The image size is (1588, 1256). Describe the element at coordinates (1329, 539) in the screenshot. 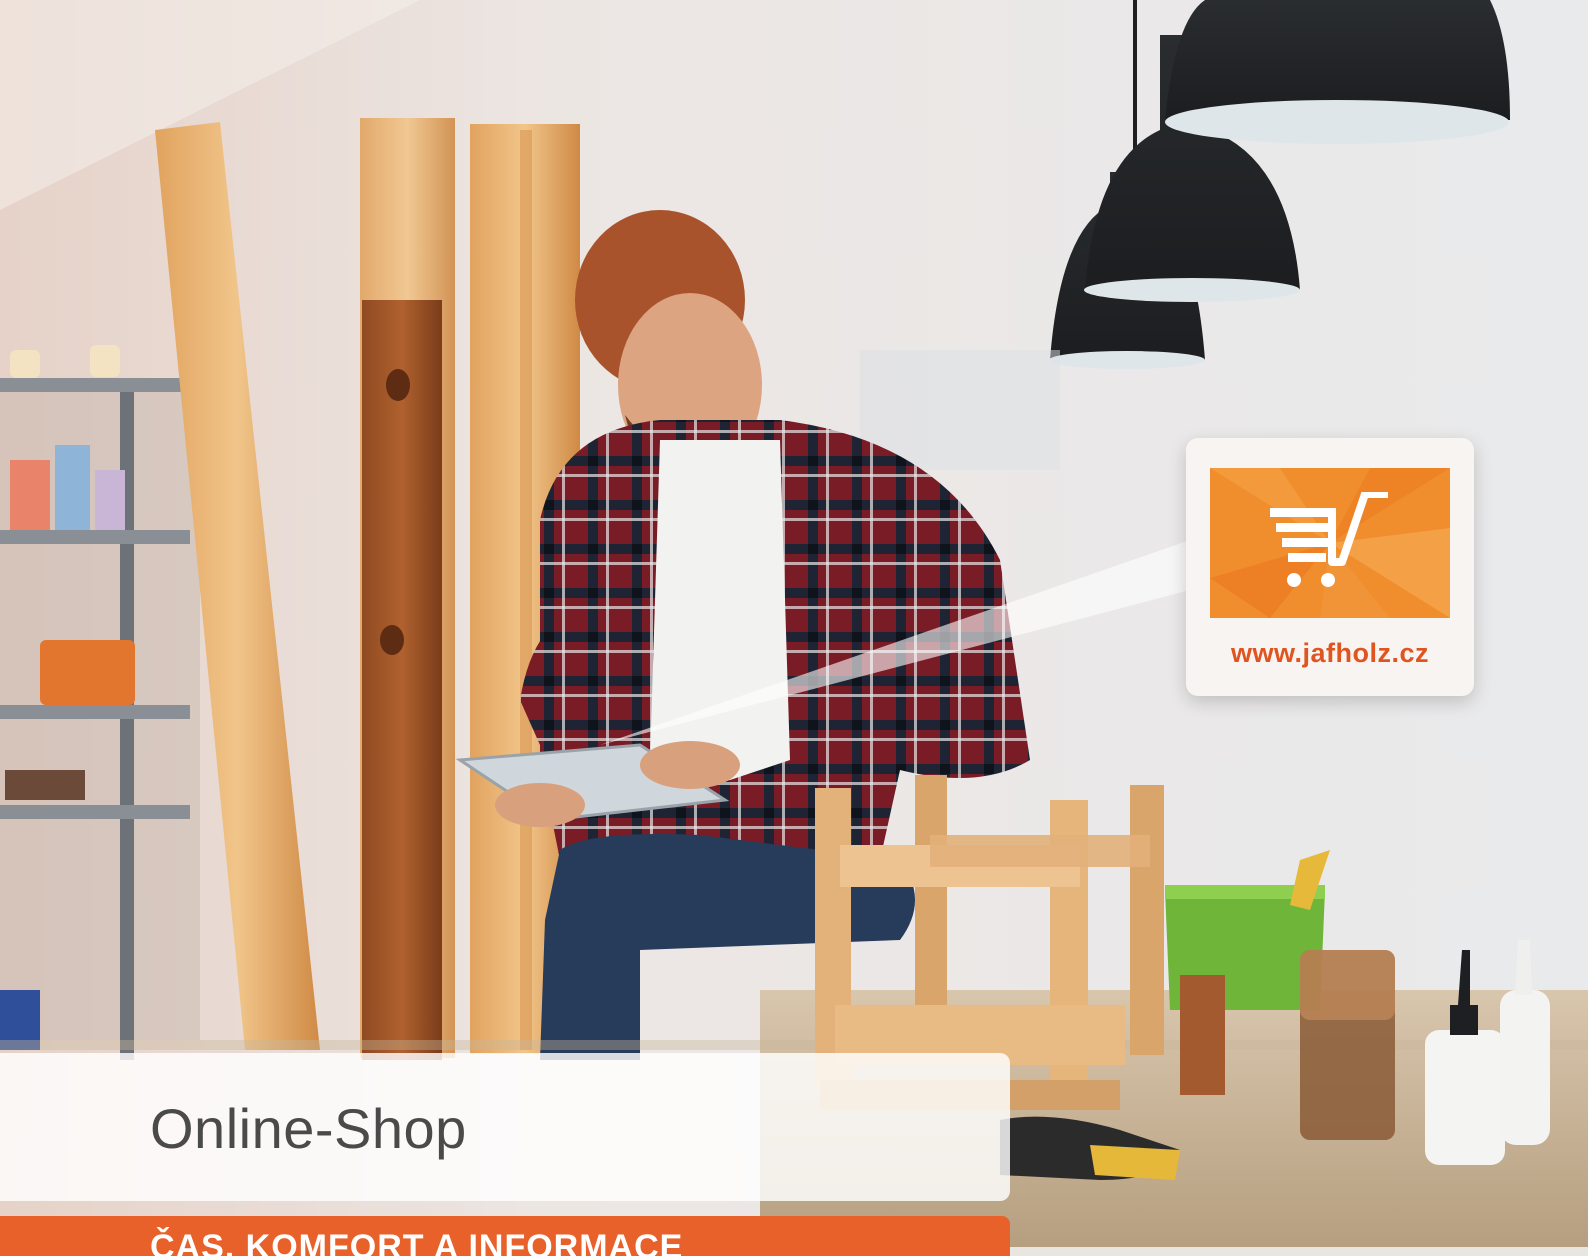

I see `shopping-cart-icon` at that location.